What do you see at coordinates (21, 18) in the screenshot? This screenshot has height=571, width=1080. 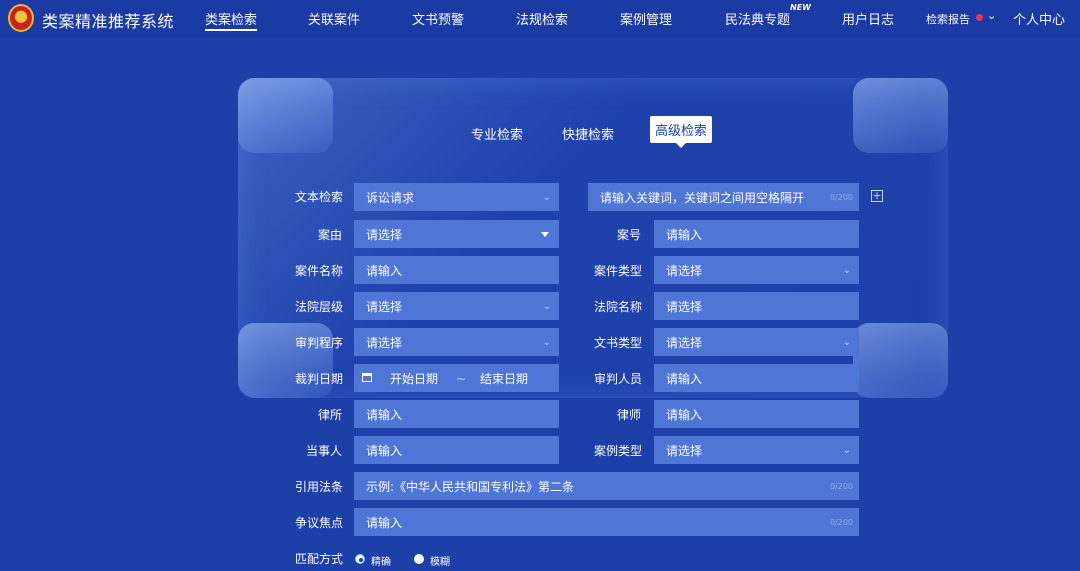 I see `court-emblem-icon` at bounding box center [21, 18].